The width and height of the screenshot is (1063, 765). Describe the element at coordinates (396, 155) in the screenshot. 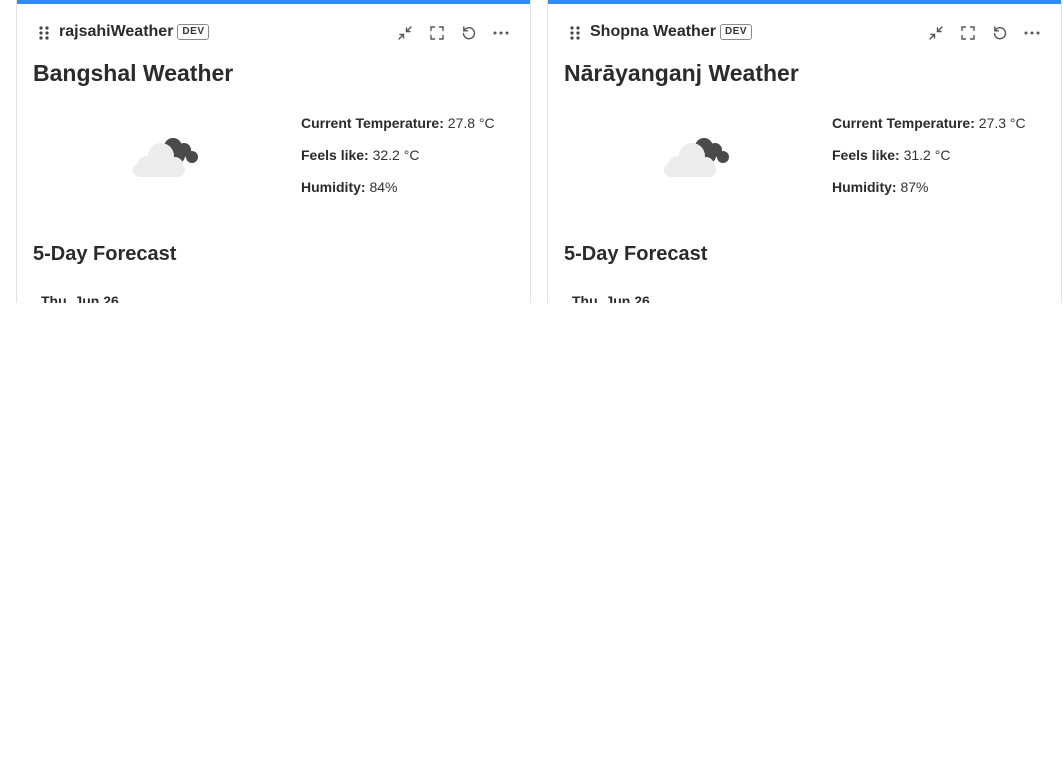

I see `feels-like-value: 32.2 °C` at that location.